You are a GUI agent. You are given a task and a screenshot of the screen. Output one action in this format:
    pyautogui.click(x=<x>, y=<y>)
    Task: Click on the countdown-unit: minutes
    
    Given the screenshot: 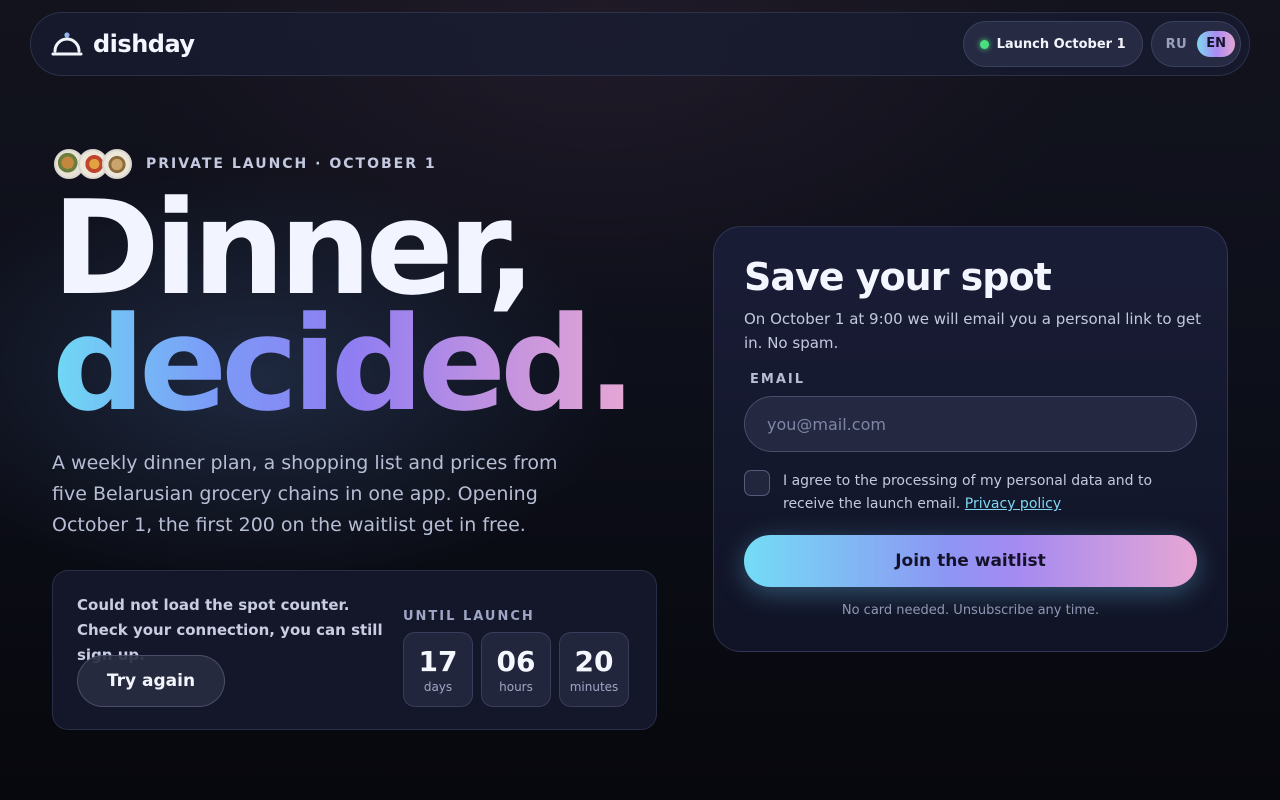 What is the action you would take?
    pyautogui.click(x=594, y=686)
    